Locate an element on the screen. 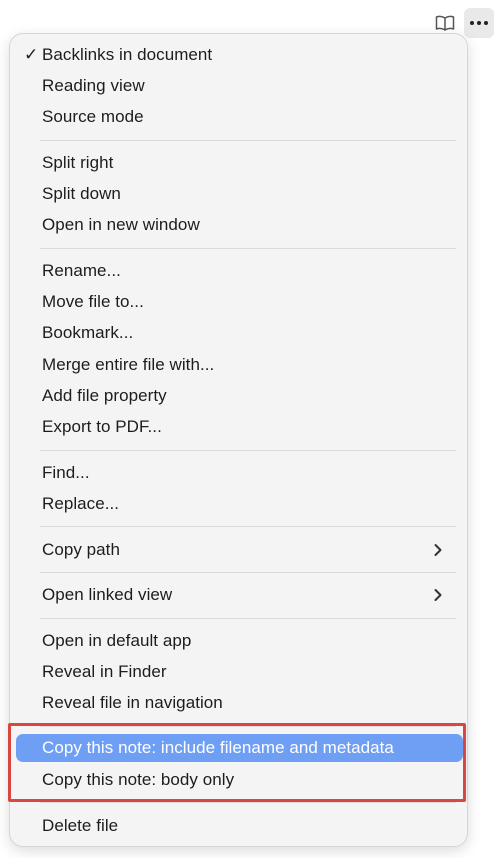 Image resolution: width=500 pixels, height=858 pixels. menu-item-split-down: Split down is located at coordinates (239, 194).